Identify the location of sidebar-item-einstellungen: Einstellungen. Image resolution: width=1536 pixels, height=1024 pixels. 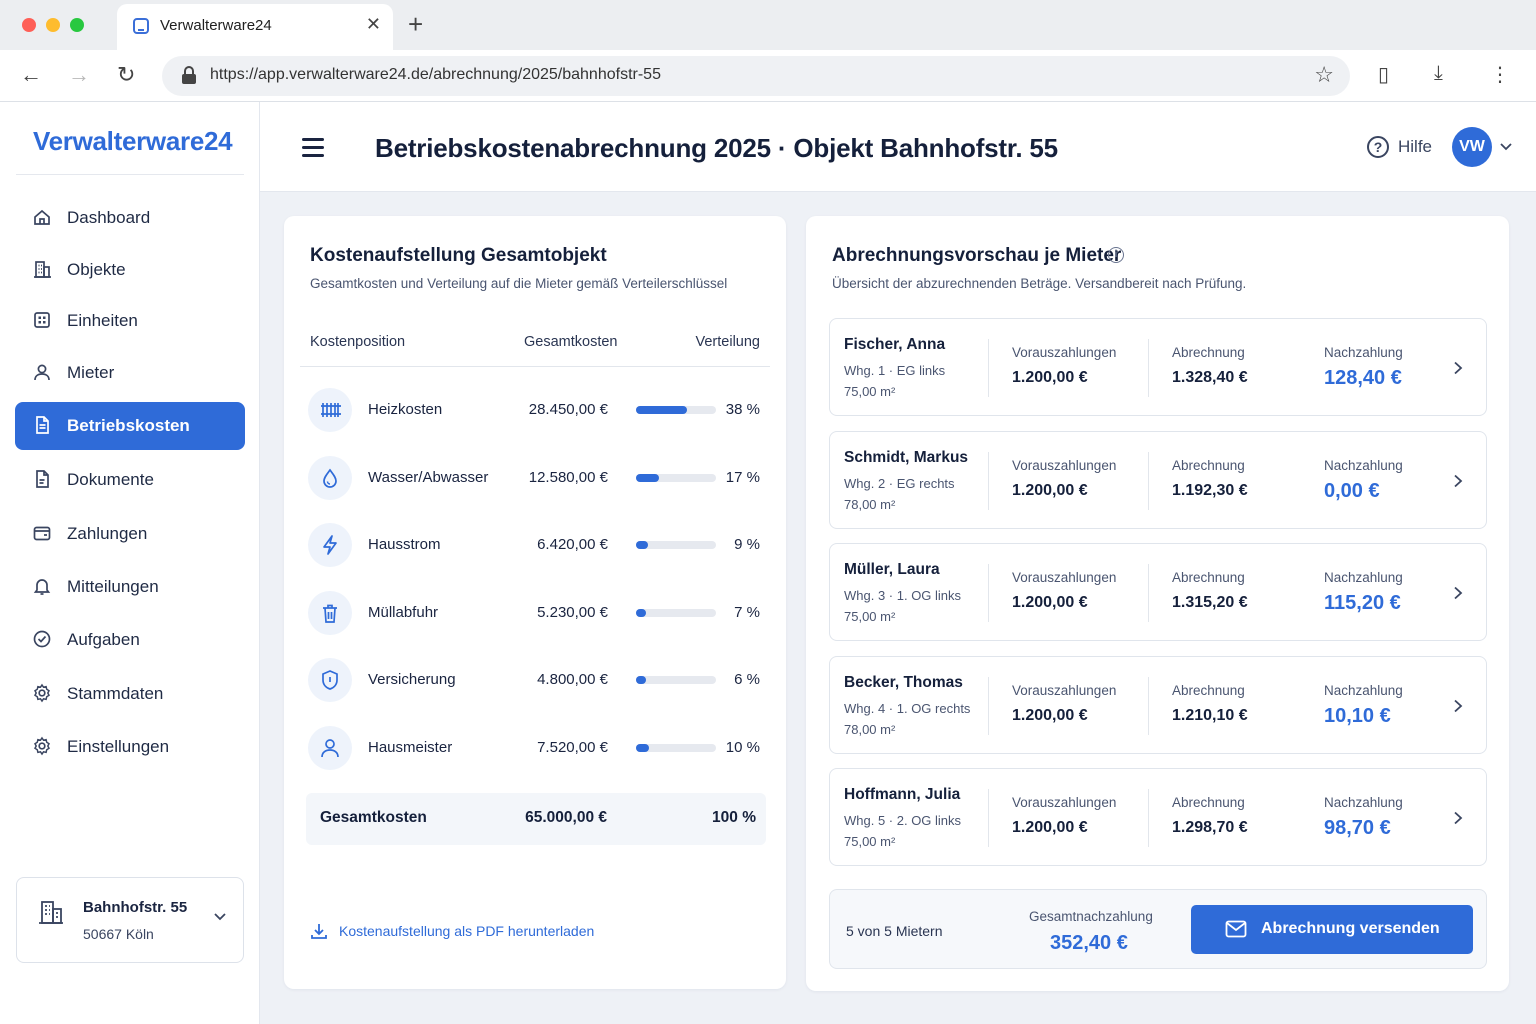
(130, 747).